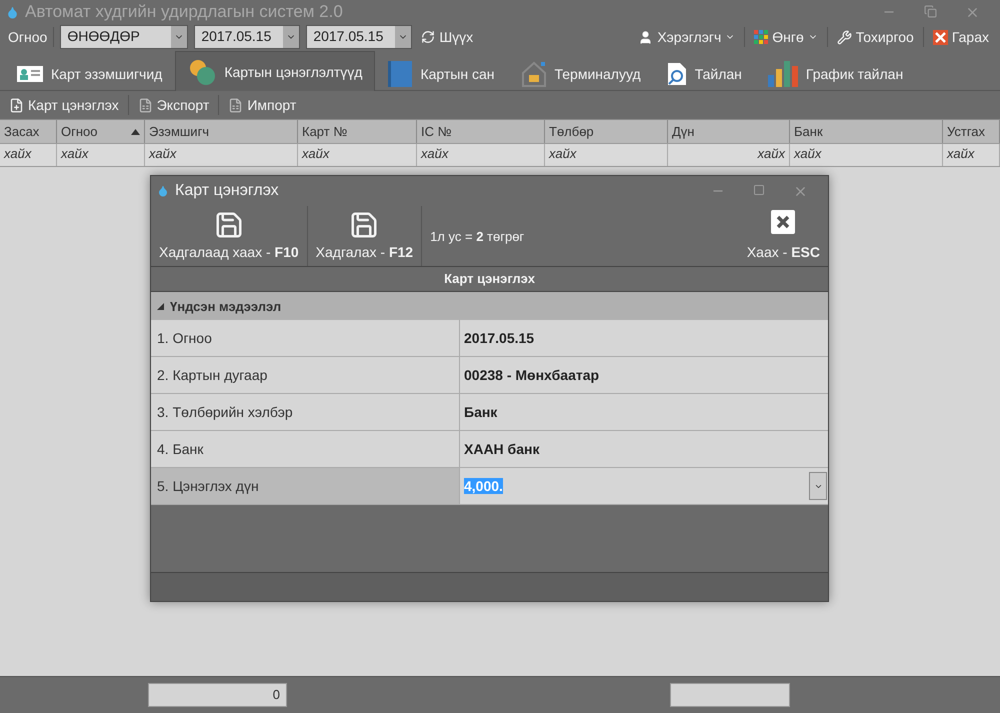 The height and width of the screenshot is (713, 1000). Describe the element at coordinates (160, 306) in the screenshot. I see `collapse-icon` at that location.